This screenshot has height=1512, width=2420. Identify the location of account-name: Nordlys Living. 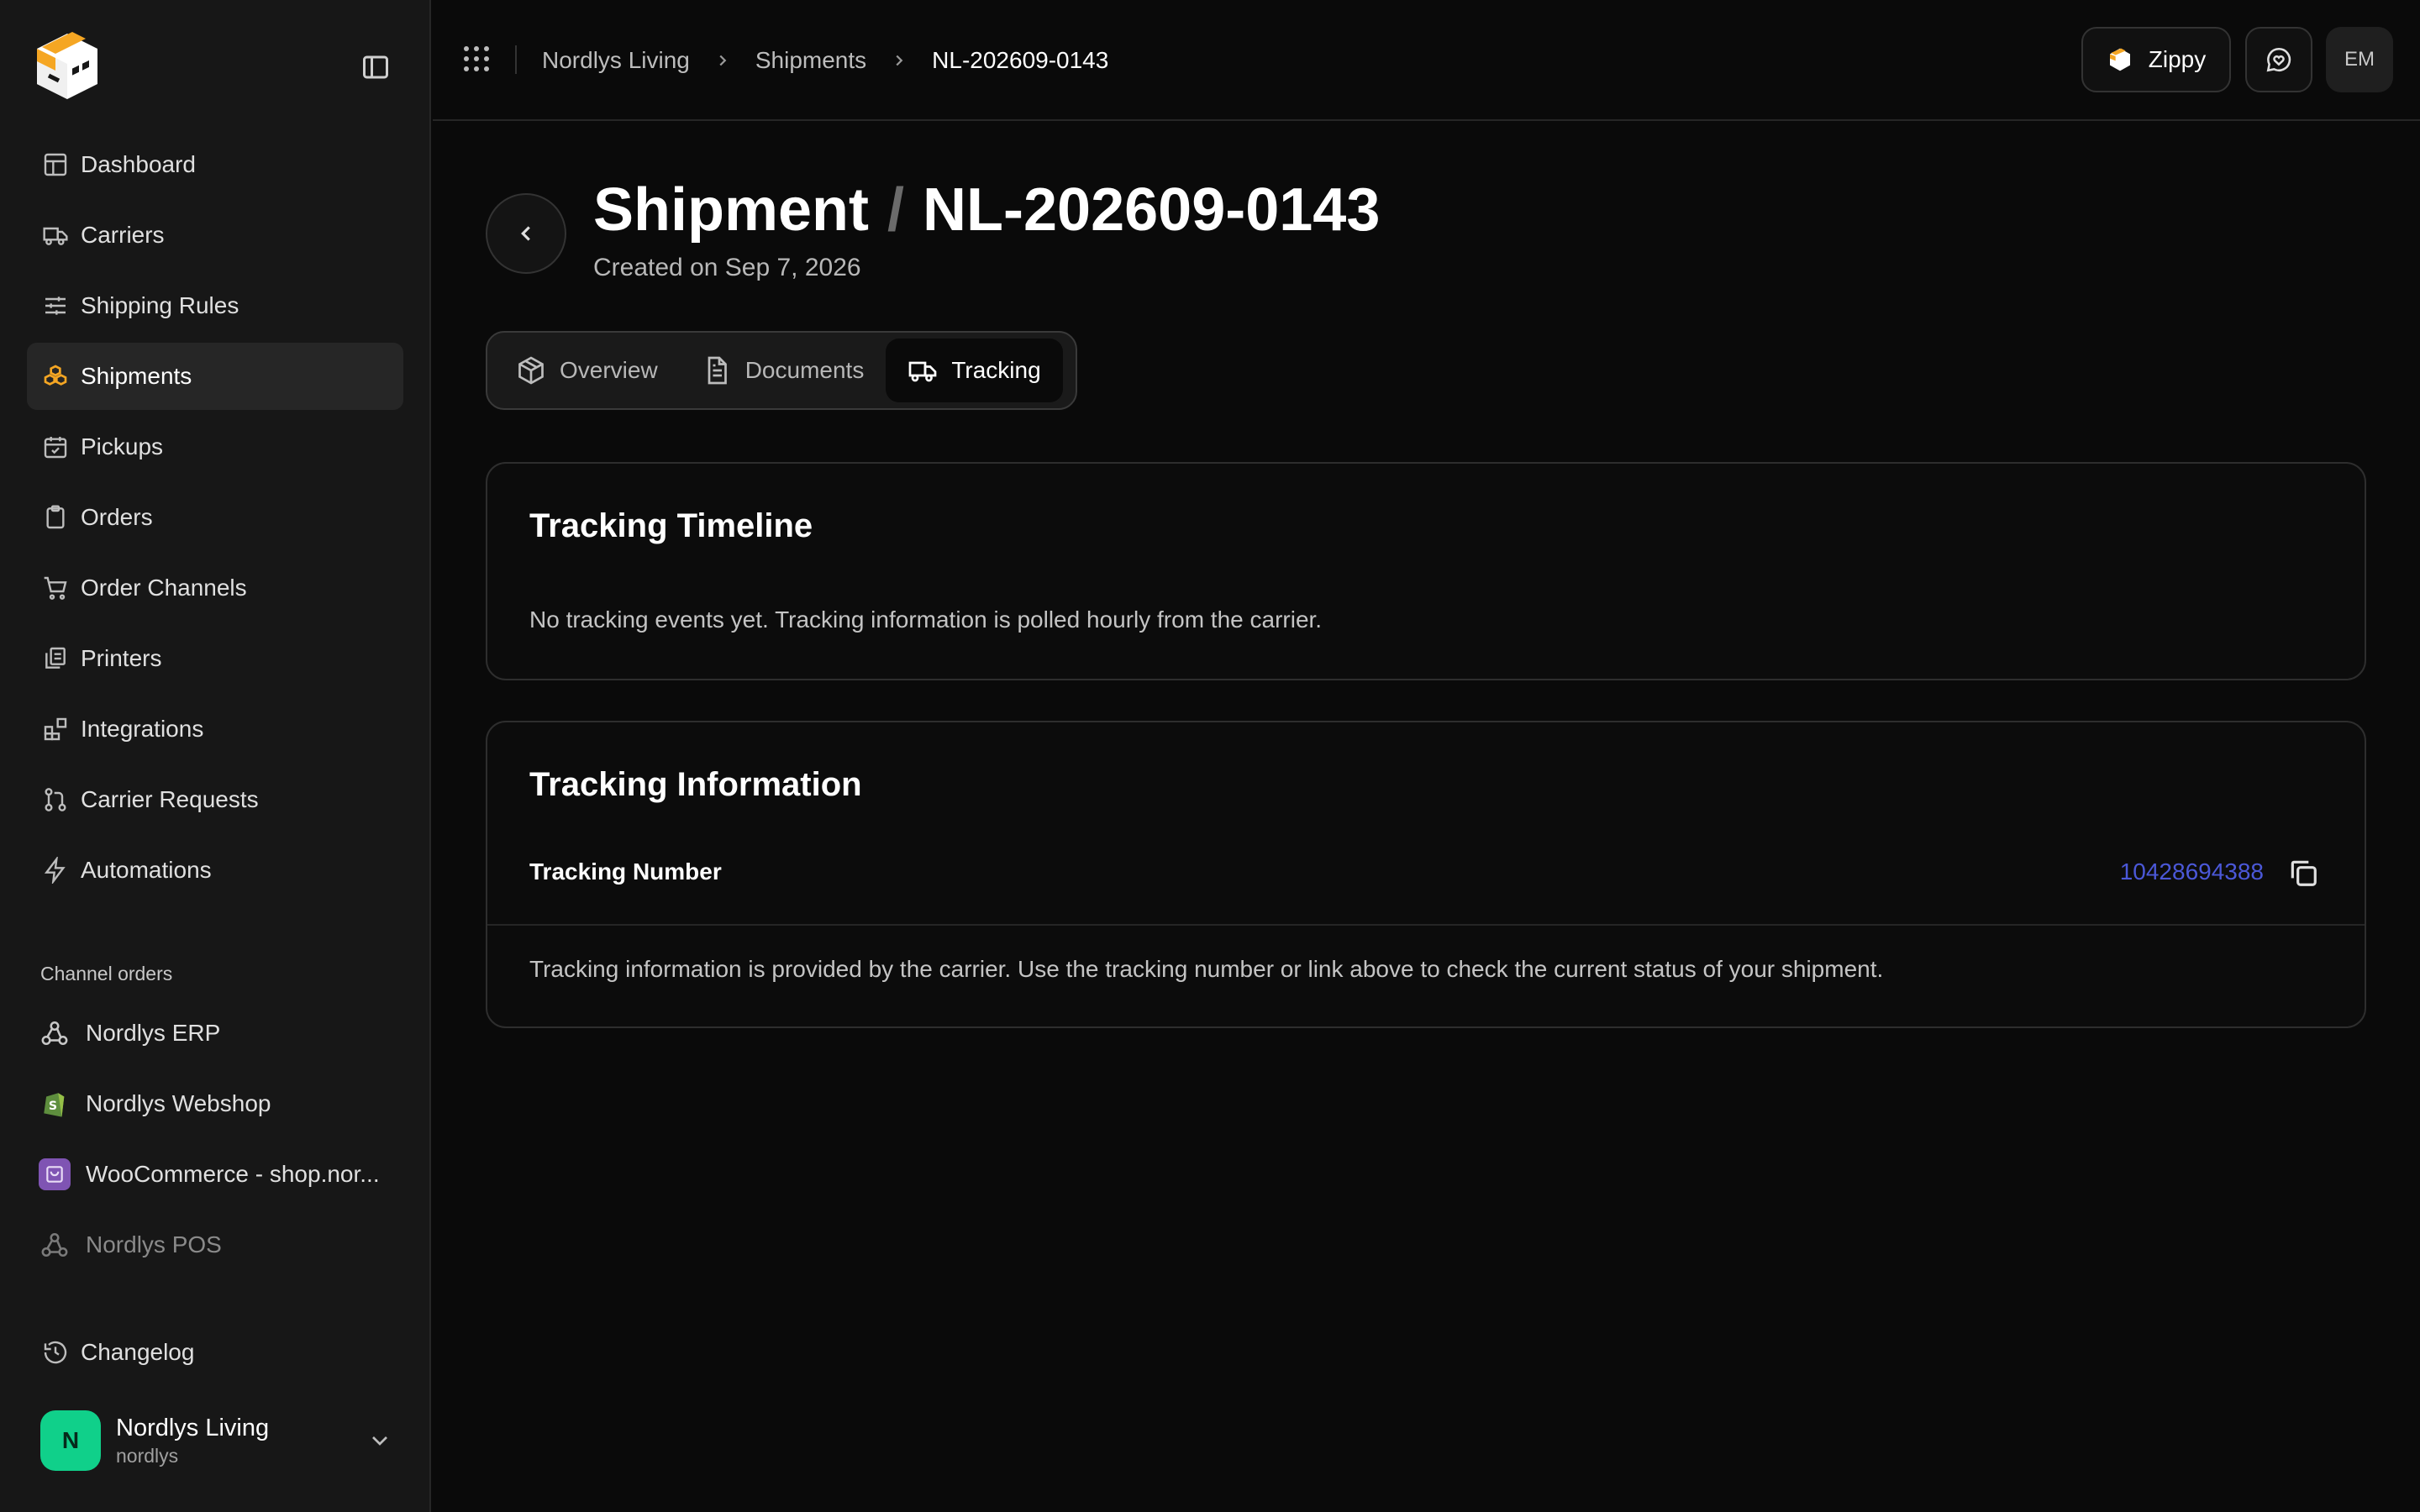
(193, 1428).